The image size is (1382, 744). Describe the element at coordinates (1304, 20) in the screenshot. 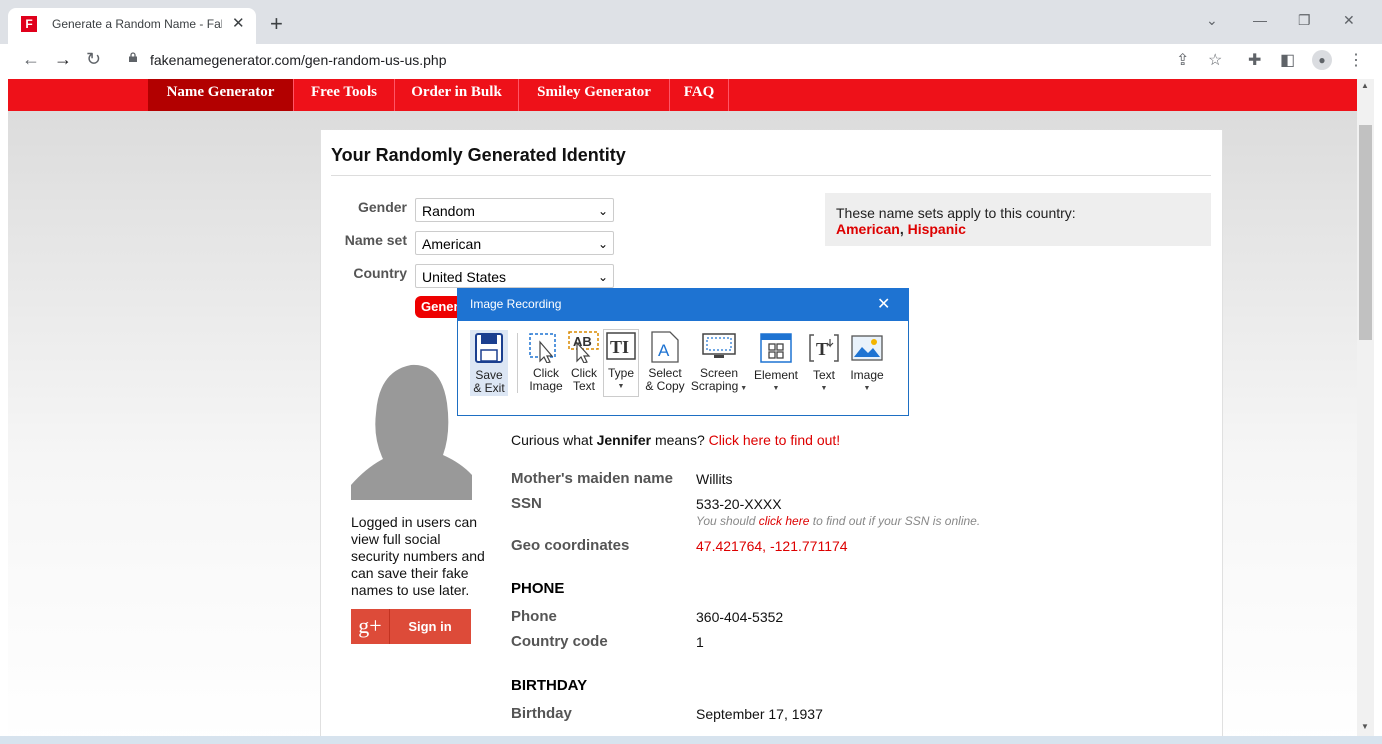

I see `restore-icon: ❐` at that location.